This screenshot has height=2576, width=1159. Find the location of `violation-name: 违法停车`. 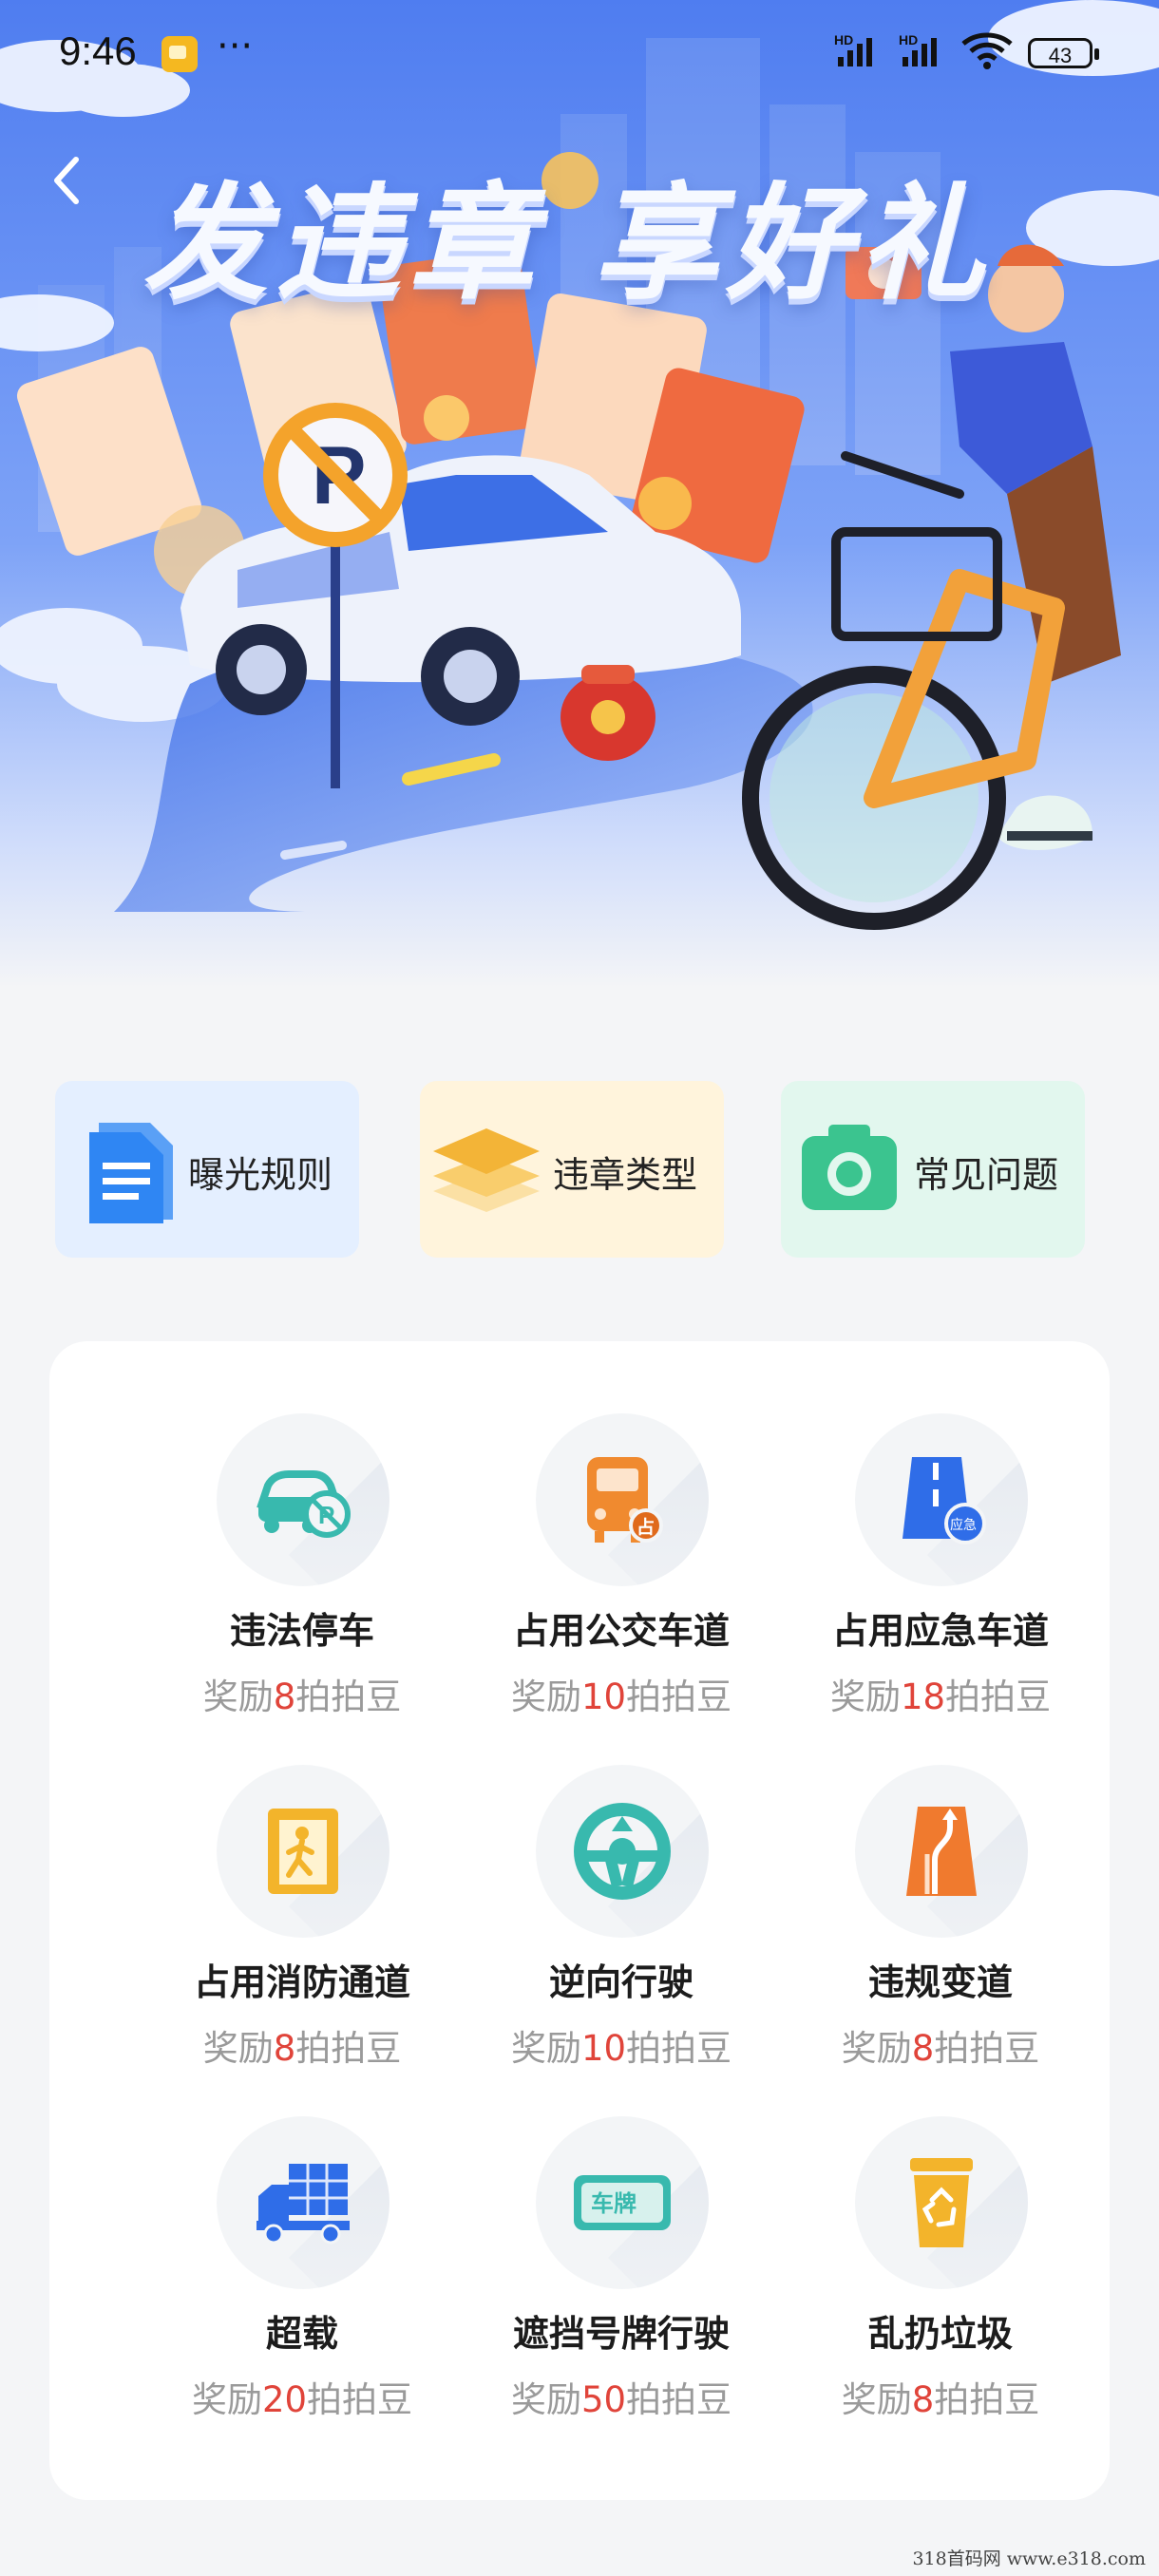

violation-name: 违法停车 is located at coordinates (301, 1631).